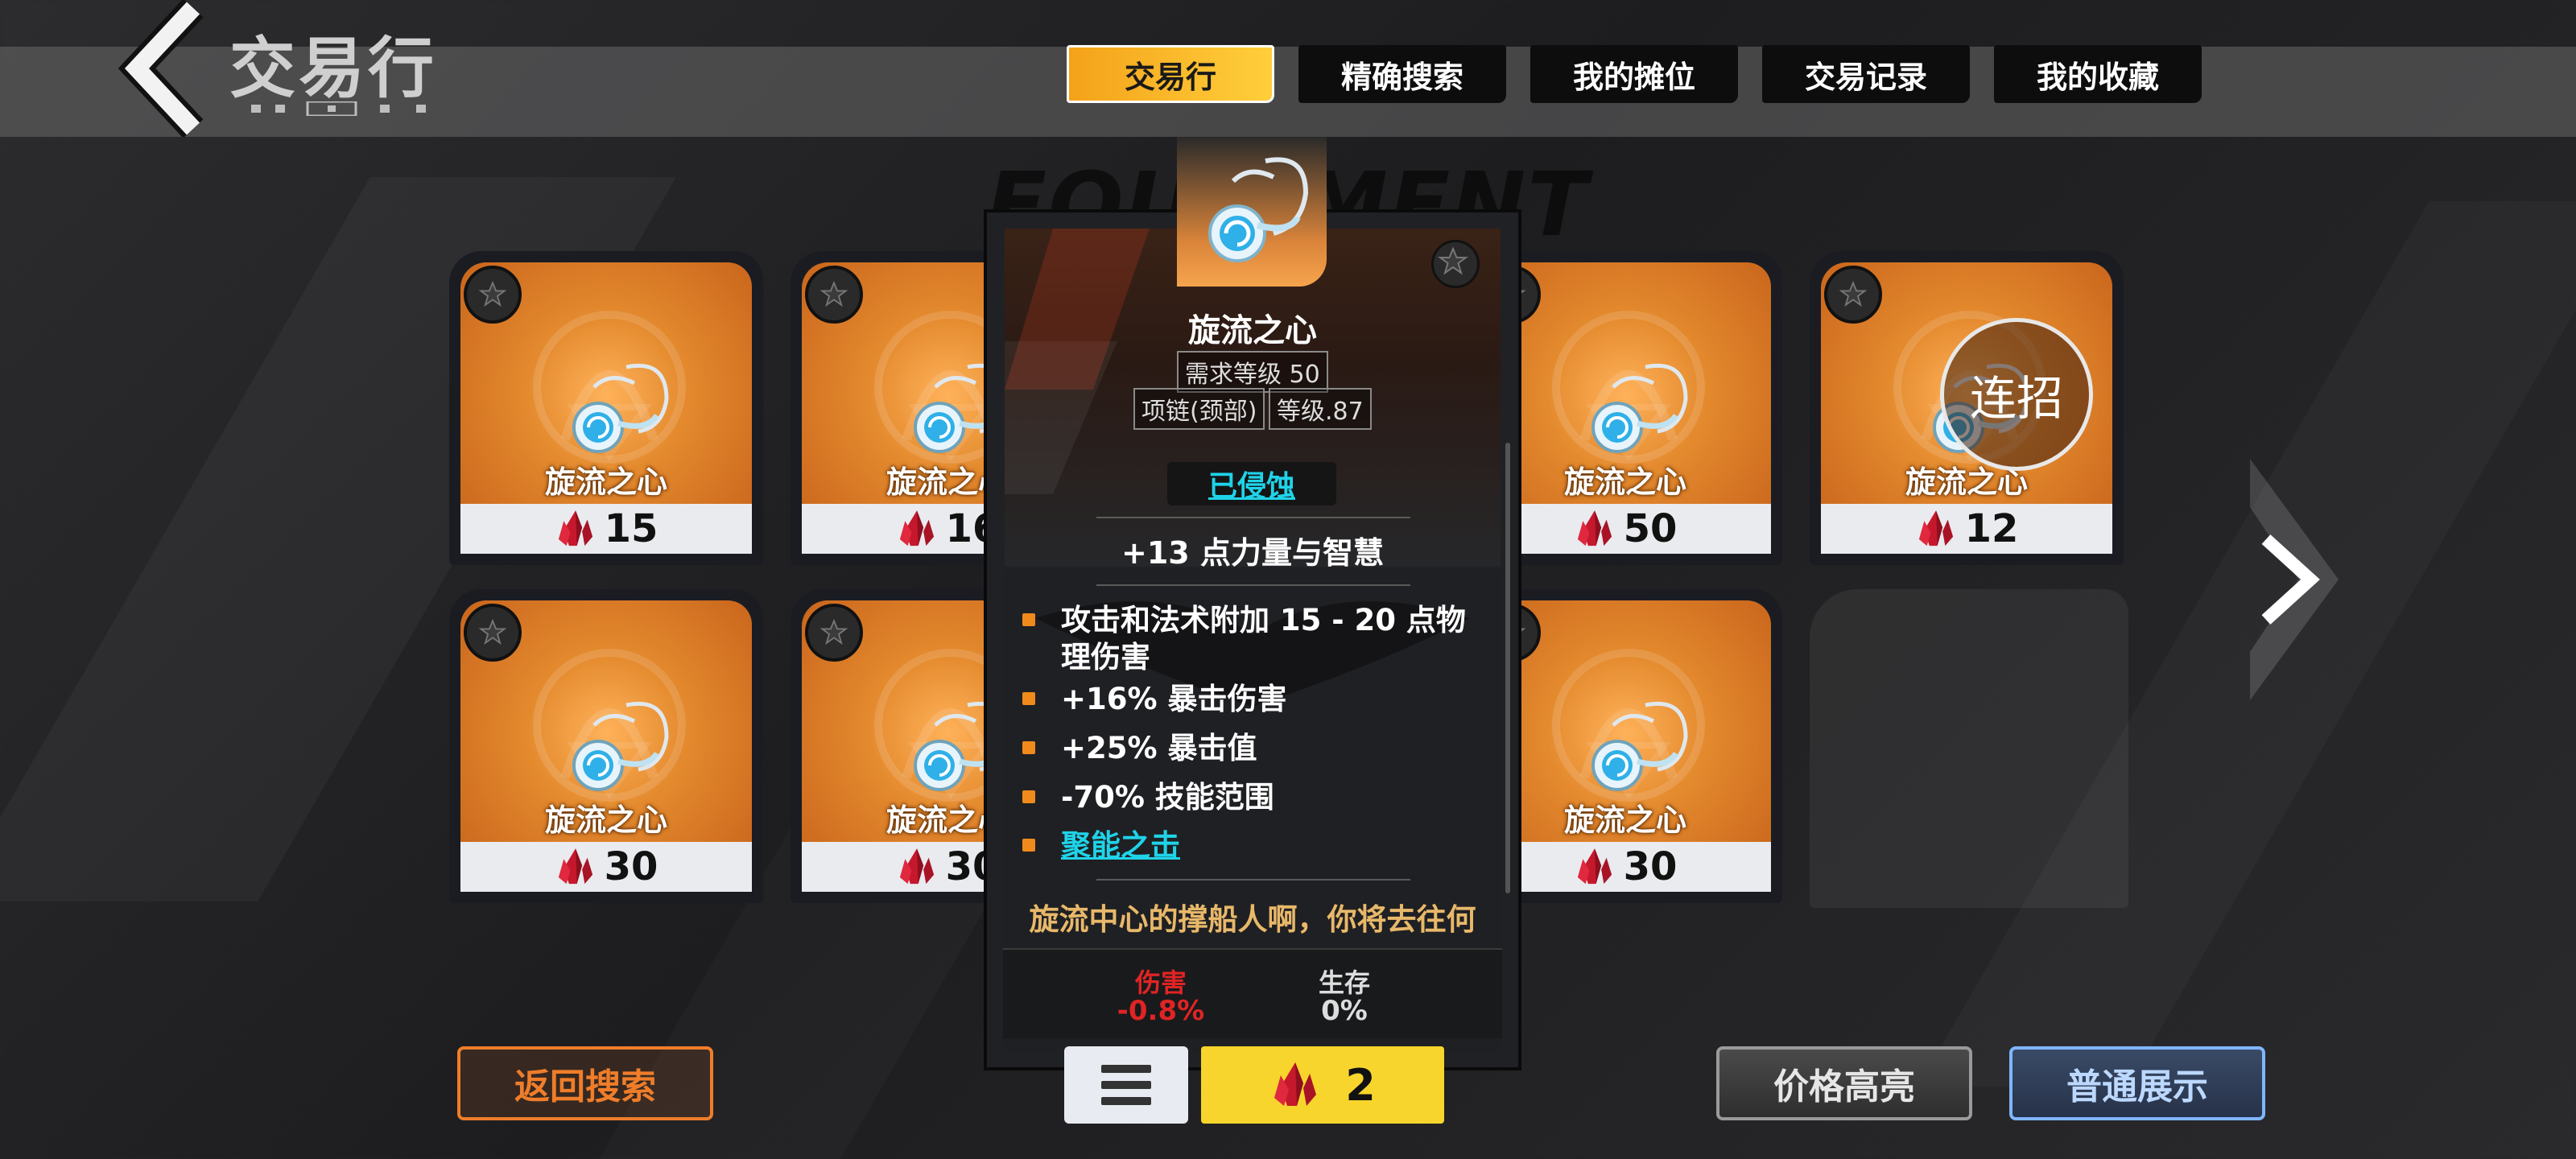 The height and width of the screenshot is (1159, 2576). Describe the element at coordinates (2137, 1083) in the screenshot. I see `normal-display-button: 普通展示` at that location.